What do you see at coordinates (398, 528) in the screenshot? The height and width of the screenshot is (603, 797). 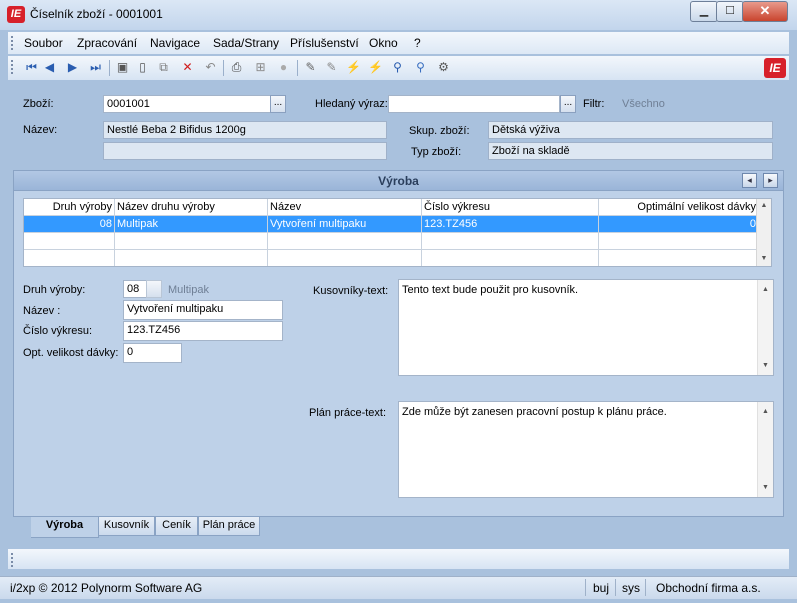 I see `bottom-tabs: Výroba Kusovník Ceník Plán práce` at bounding box center [398, 528].